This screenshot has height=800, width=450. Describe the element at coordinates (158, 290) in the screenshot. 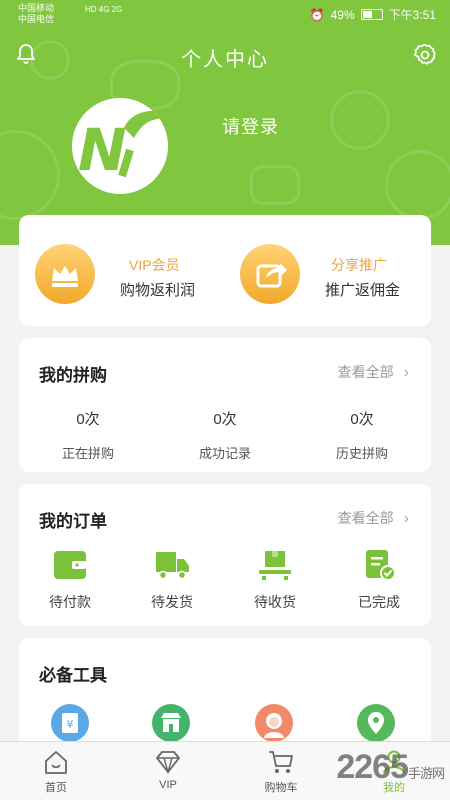

I see `vip-member-subtitle: 购物返利润` at that location.